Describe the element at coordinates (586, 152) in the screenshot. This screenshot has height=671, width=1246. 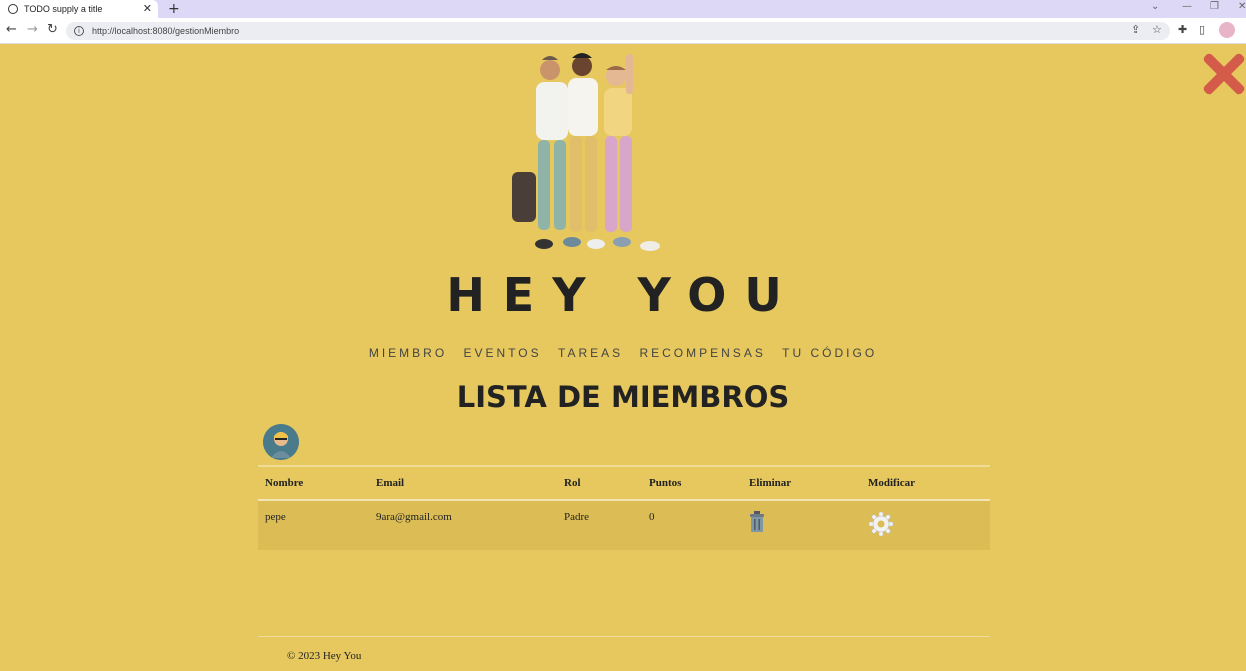
I see `hero-illustration` at that location.